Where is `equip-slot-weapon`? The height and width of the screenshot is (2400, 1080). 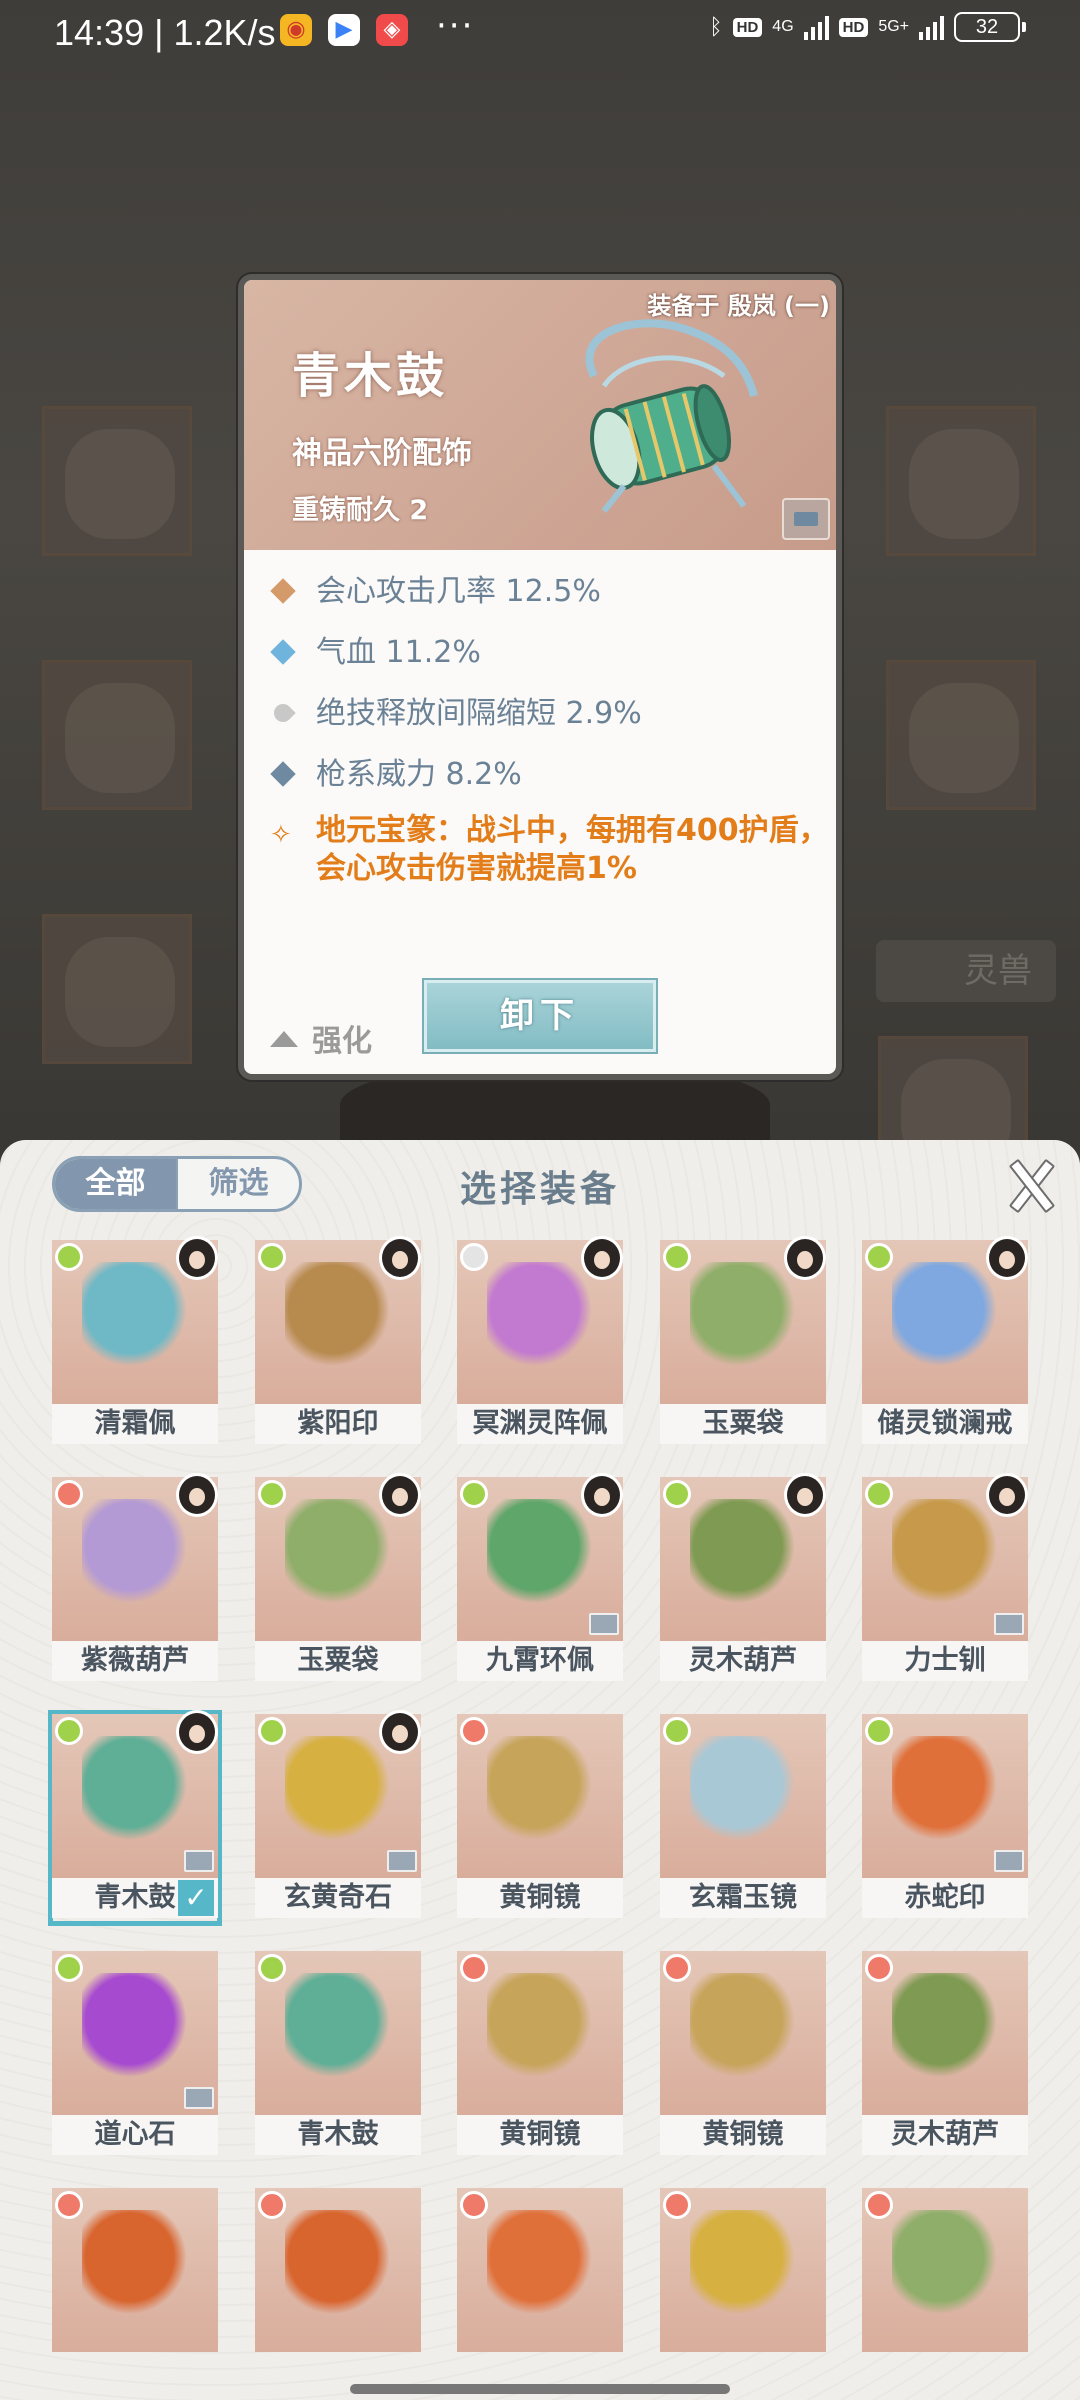 equip-slot-weapon is located at coordinates (117, 481).